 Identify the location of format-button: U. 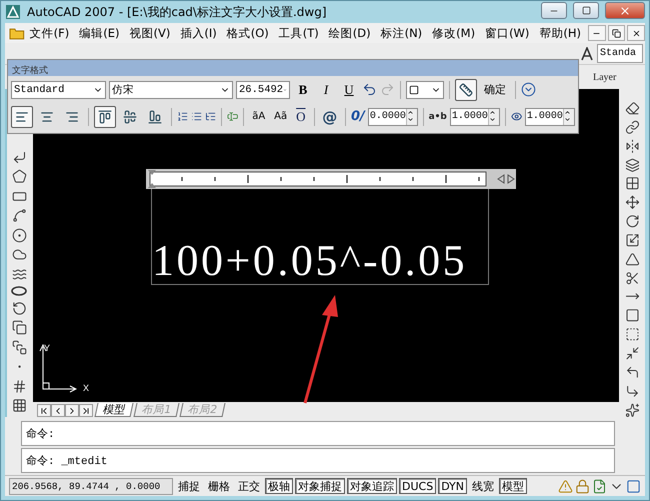
(349, 90).